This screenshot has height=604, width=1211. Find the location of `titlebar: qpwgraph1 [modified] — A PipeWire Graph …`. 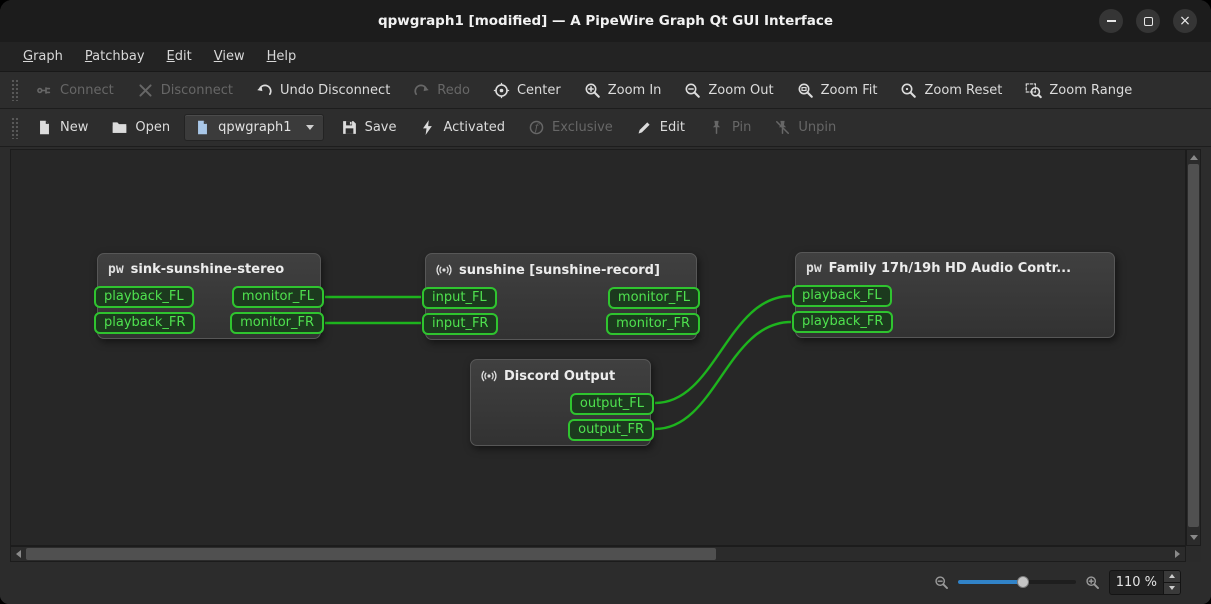

titlebar: qpwgraph1 [modified] — A PipeWire Graph … is located at coordinates (605, 21).